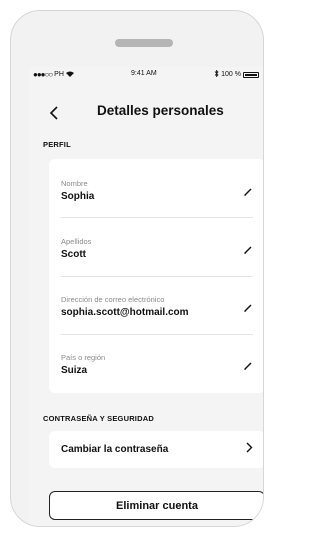 This screenshot has height=535, width=320. Describe the element at coordinates (157, 248) in the screenshot. I see `profile-row-last-name: Apellidos Scott` at that location.